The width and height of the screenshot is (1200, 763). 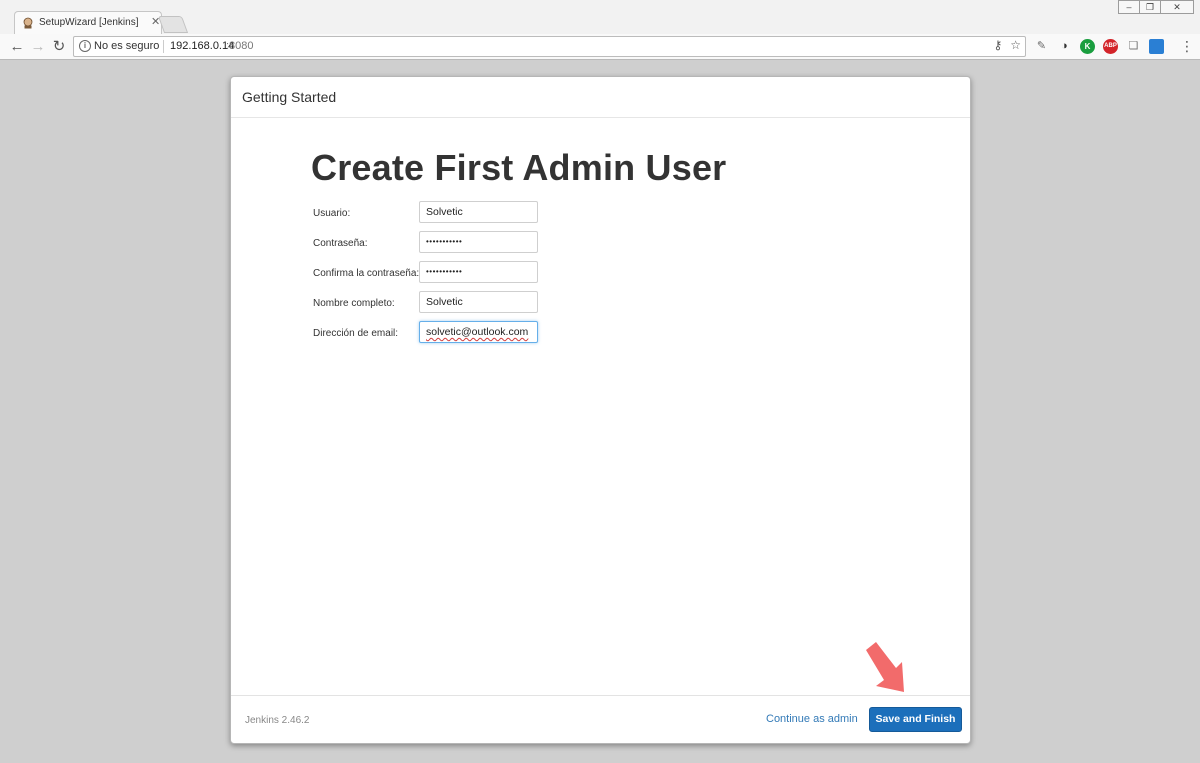 I want to click on fullname-input: Solvetic, so click(x=478, y=302).